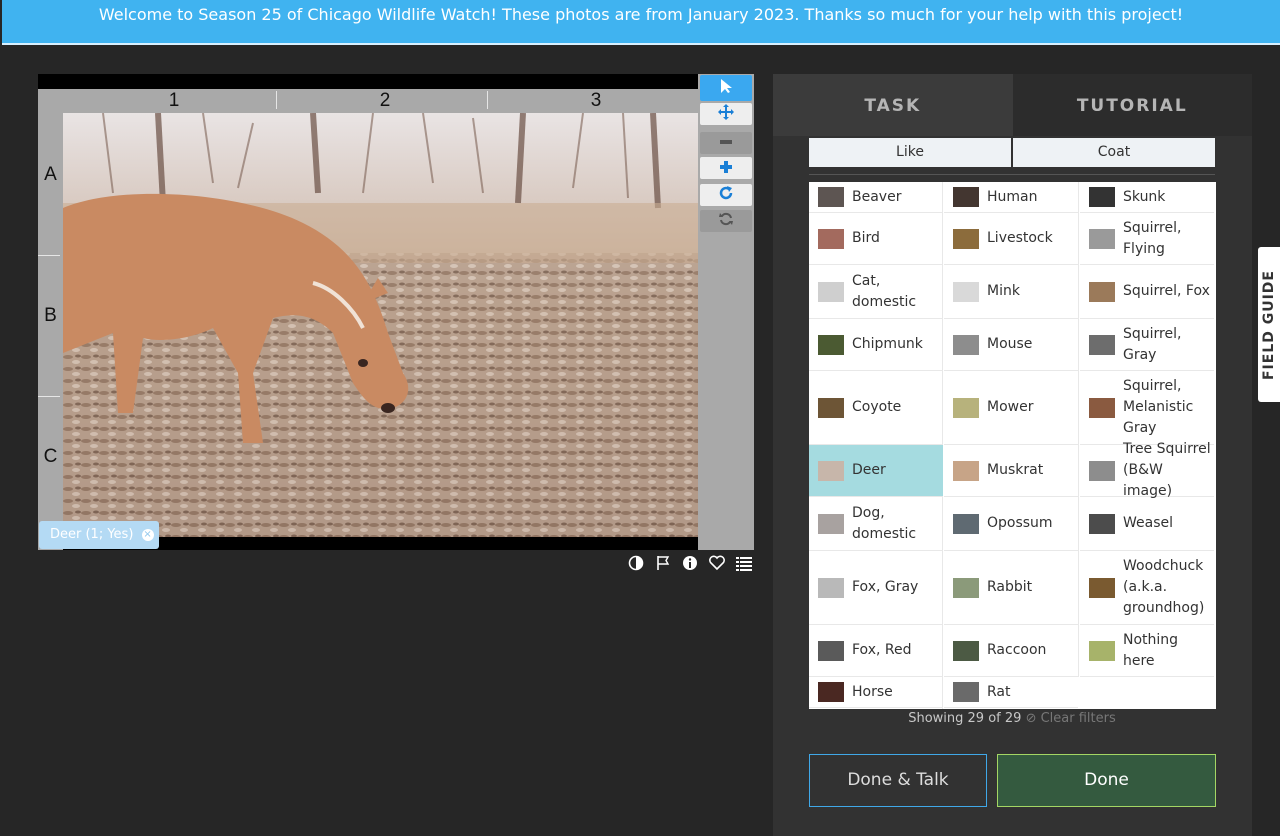 Image resolution: width=1280 pixels, height=836 pixels. I want to click on choice-fox-red: Fox, Red, so click(876, 651).